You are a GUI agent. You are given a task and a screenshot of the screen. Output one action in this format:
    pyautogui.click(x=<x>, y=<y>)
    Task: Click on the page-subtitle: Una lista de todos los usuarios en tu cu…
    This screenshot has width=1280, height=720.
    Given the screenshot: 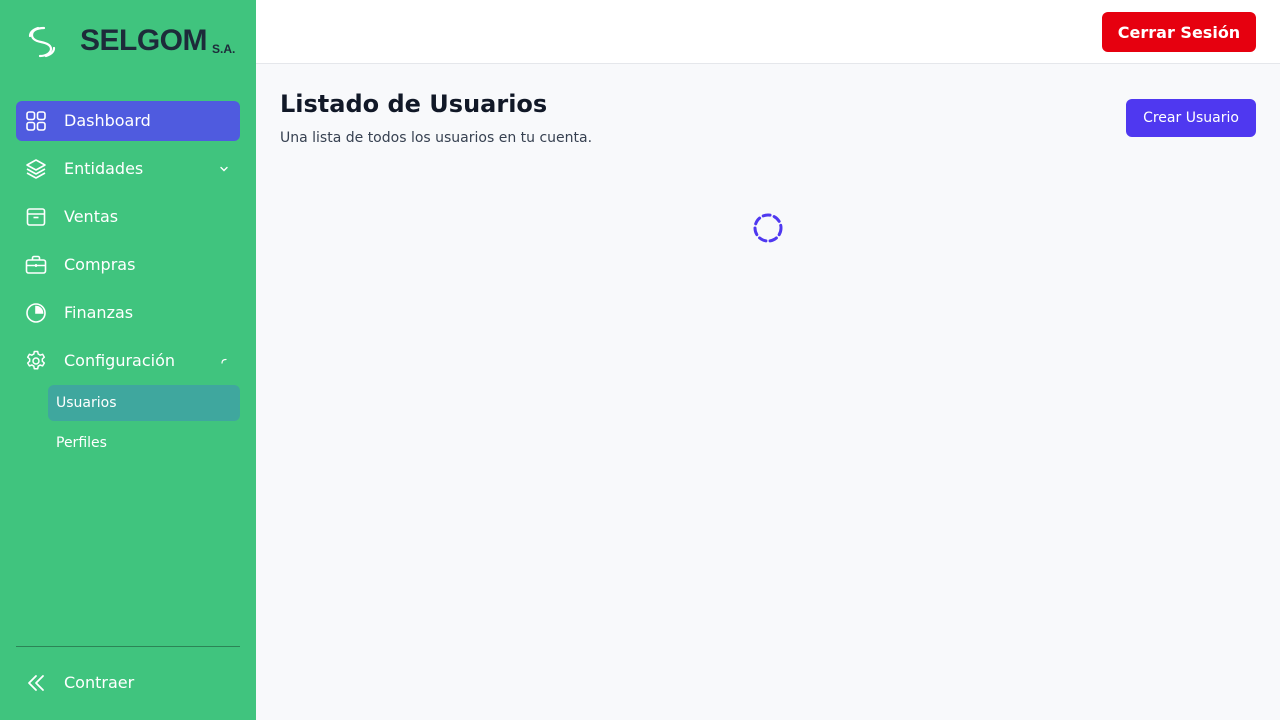 What is the action you would take?
    pyautogui.click(x=436, y=138)
    